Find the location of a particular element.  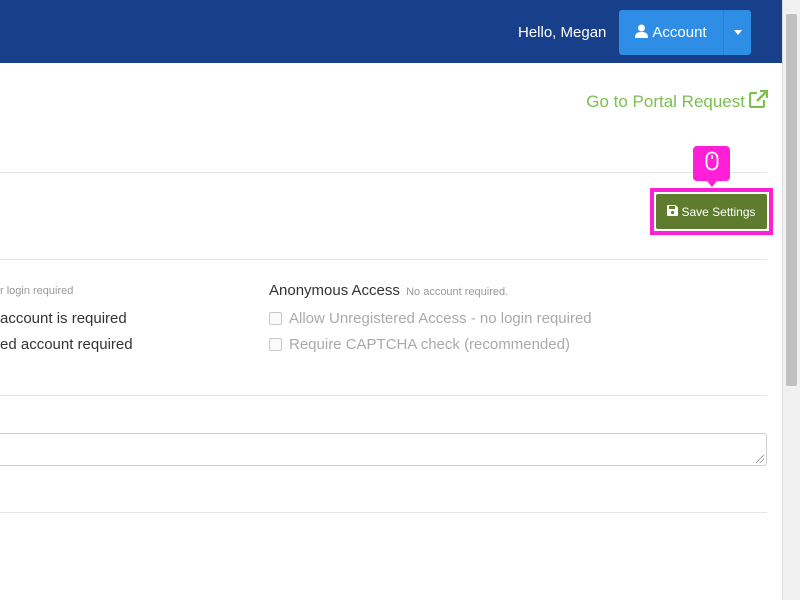

portal-link-label: Go to Portal Request is located at coordinates (665, 101).